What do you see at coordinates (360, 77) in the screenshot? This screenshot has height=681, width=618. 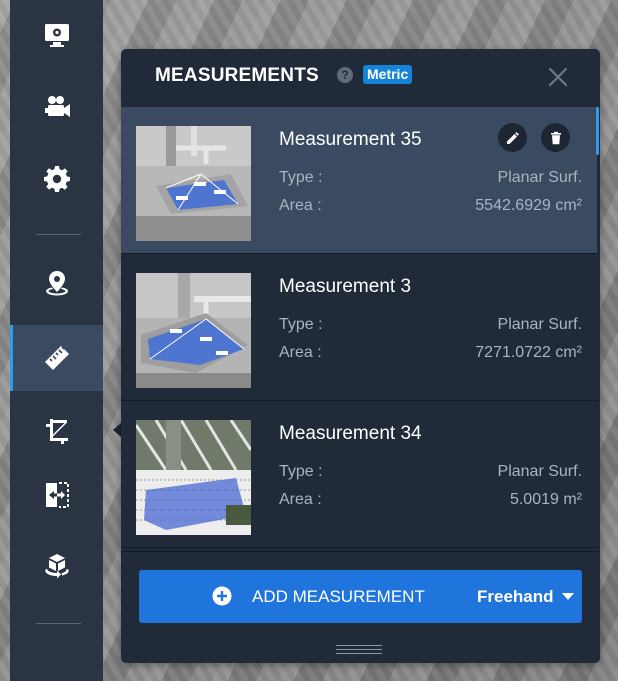 I see `panel-header: MEASUREMENTS ? Metric` at bounding box center [360, 77].